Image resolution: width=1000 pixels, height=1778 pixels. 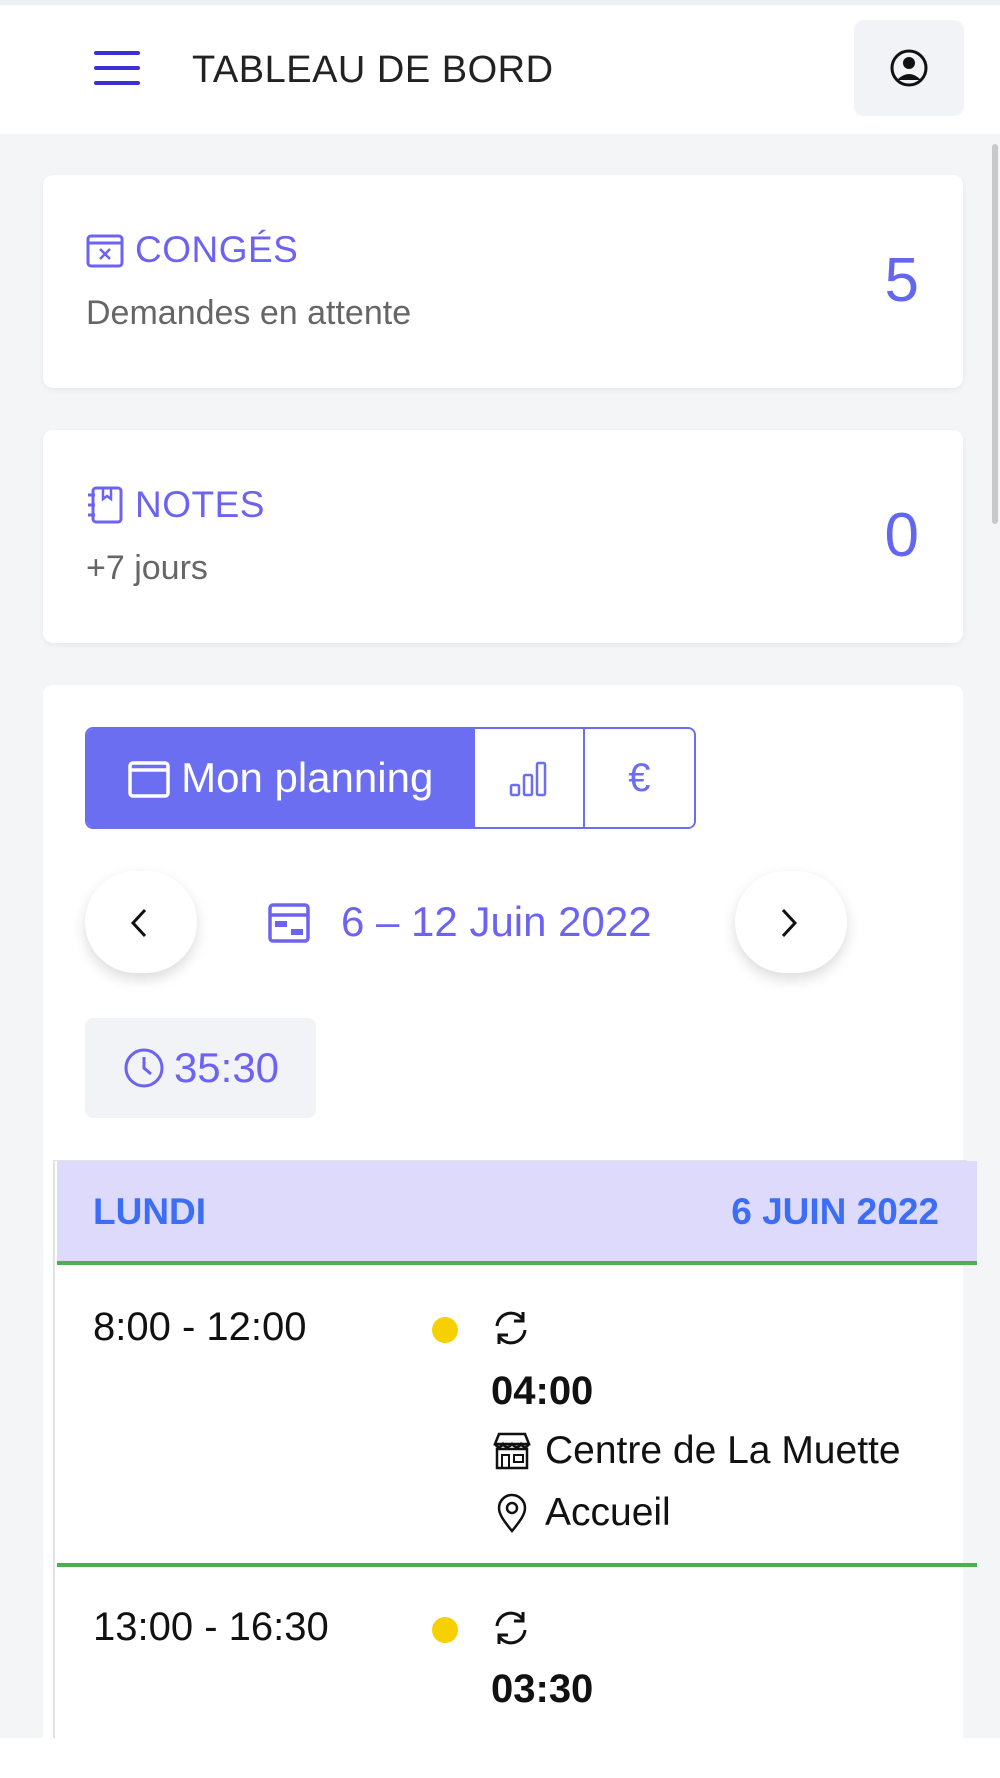 I want to click on user-account-button, so click(x=909, y=68).